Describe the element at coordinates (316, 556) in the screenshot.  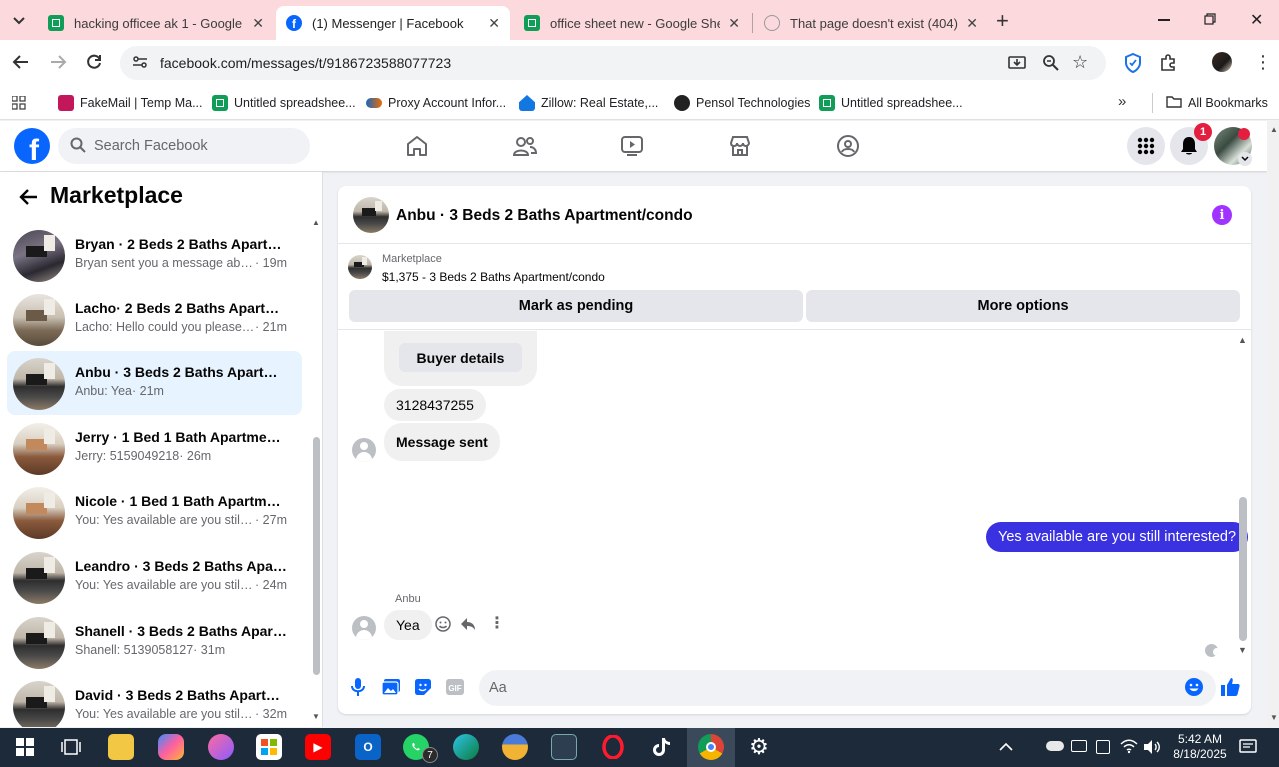
I see `sidebar-scrollbar-thumb` at that location.